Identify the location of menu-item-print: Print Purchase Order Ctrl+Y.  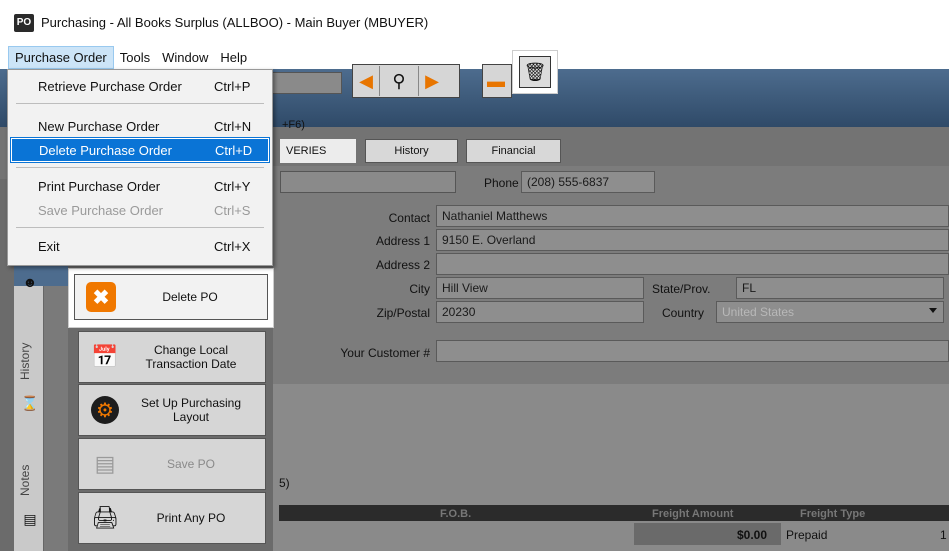
(140, 186).